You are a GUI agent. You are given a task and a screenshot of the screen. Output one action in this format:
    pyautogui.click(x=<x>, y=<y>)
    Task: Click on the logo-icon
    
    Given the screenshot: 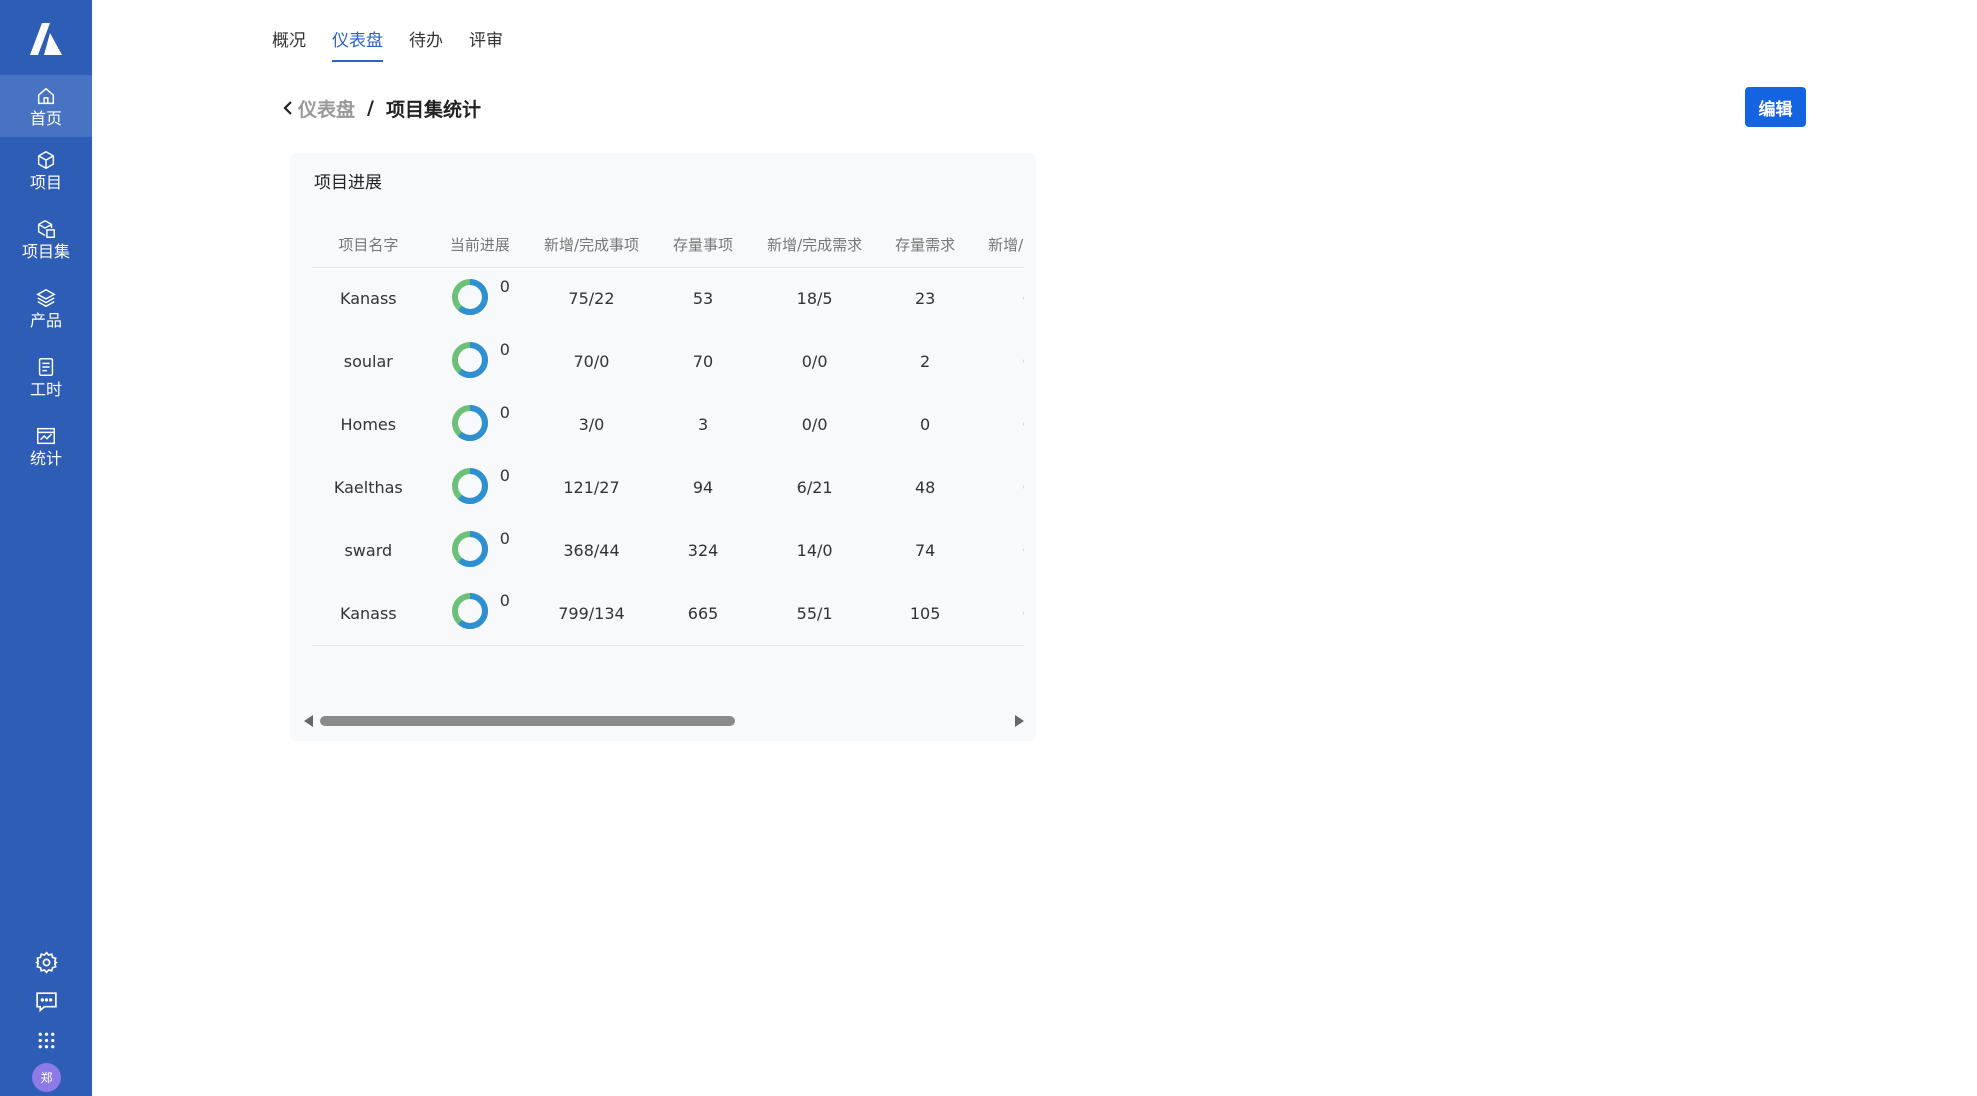 What is the action you would take?
    pyautogui.click(x=46, y=38)
    